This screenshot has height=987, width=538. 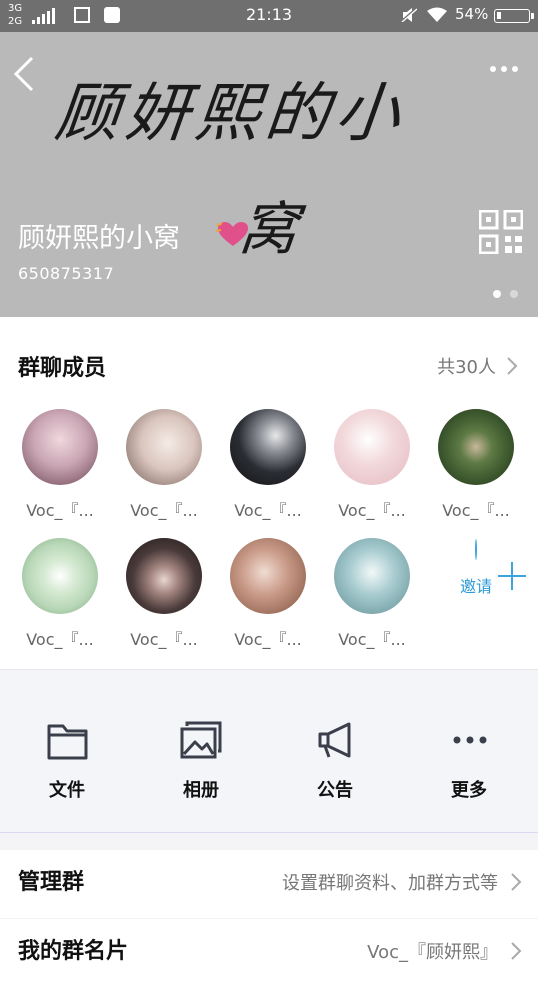 What do you see at coordinates (335, 761) in the screenshot?
I see `notice-button: 公告` at bounding box center [335, 761].